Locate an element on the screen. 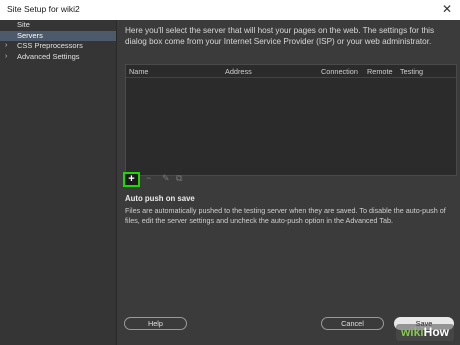  add-server-button: + is located at coordinates (131, 179).